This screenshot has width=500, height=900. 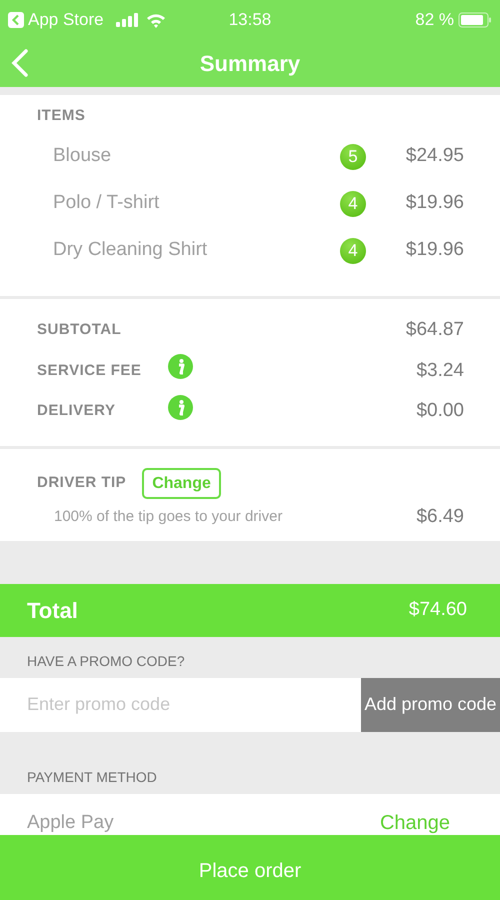 What do you see at coordinates (435, 330) in the screenshot?
I see `charge-amount: $64.87` at bounding box center [435, 330].